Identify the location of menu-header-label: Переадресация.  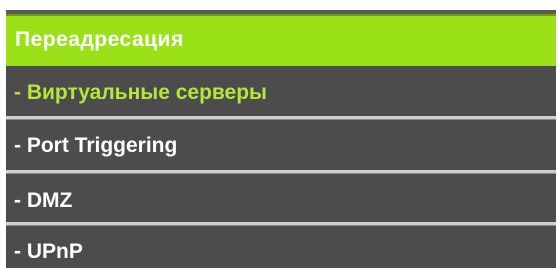
(99, 39).